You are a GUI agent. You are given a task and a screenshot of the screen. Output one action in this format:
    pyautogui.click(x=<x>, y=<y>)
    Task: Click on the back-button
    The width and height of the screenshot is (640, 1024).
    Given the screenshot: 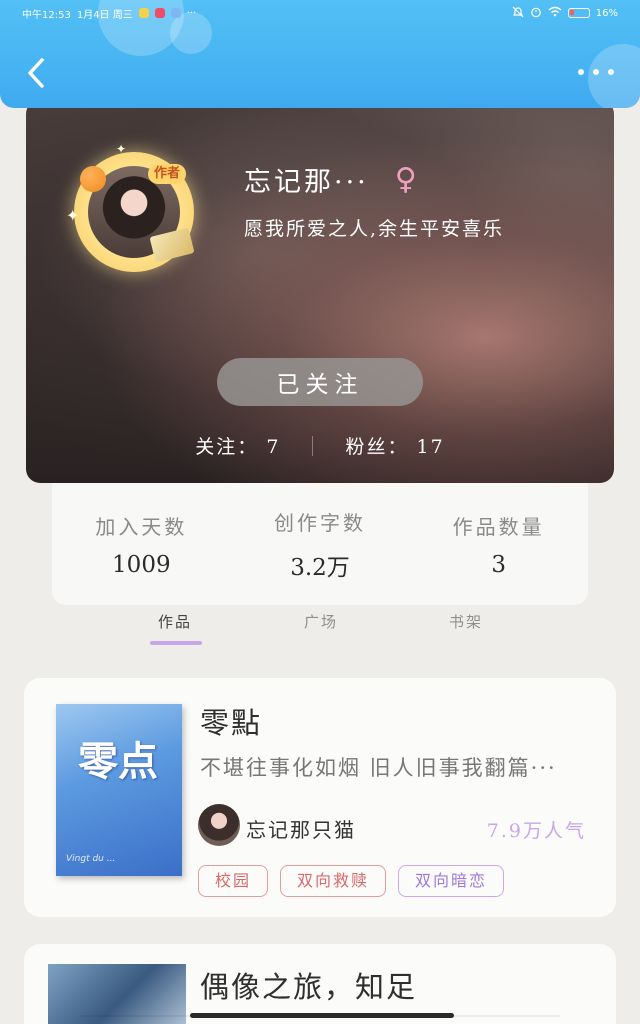 What is the action you would take?
    pyautogui.click(x=36, y=73)
    